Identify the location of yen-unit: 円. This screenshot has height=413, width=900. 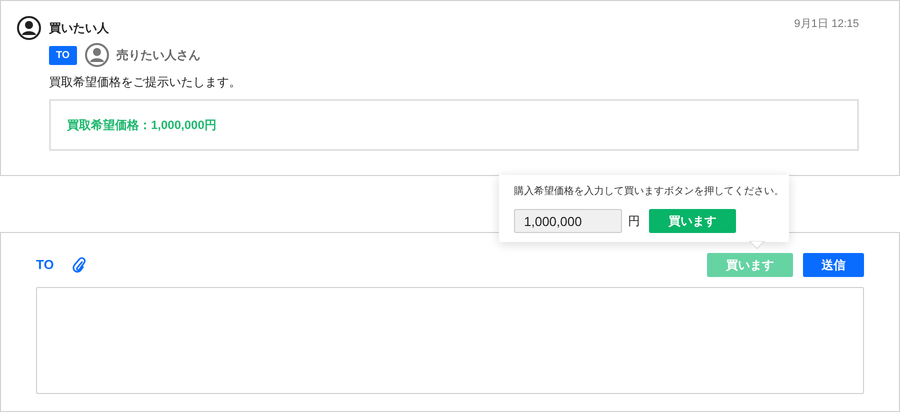
(634, 221).